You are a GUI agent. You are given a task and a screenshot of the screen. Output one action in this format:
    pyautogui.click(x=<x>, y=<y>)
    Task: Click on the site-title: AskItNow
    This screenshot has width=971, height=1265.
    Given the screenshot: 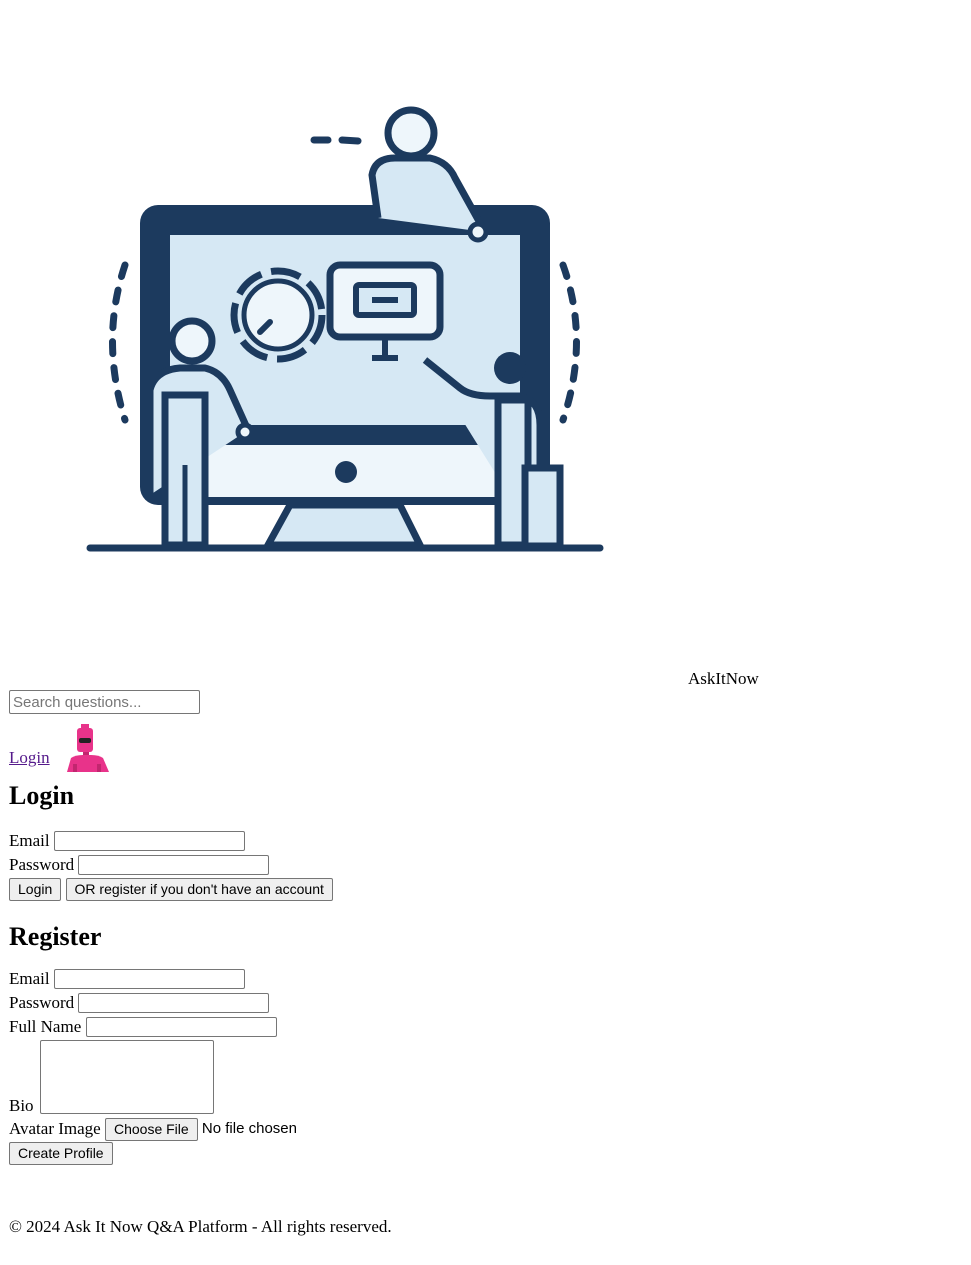 What is the action you would take?
    pyautogui.click(x=723, y=678)
    